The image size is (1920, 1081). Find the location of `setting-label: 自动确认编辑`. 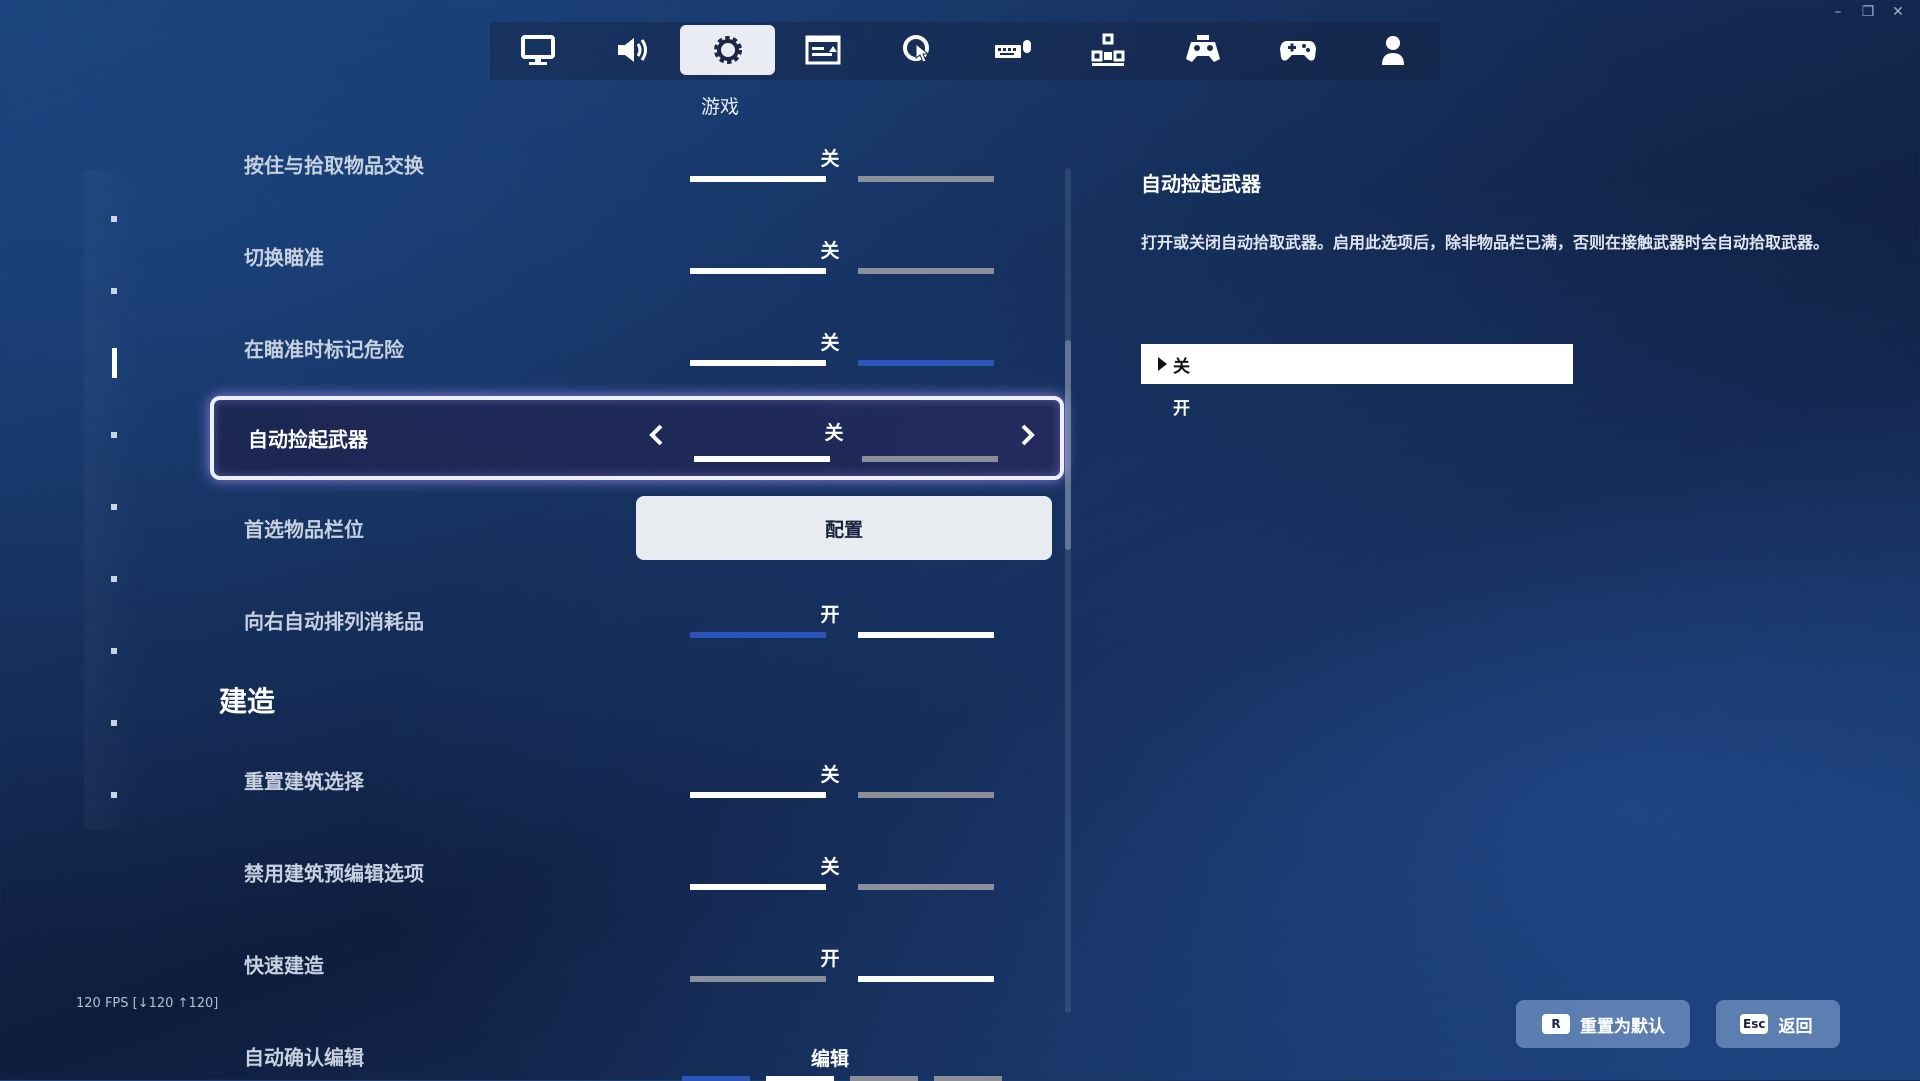

setting-label: 自动确认编辑 is located at coordinates (304, 1057).